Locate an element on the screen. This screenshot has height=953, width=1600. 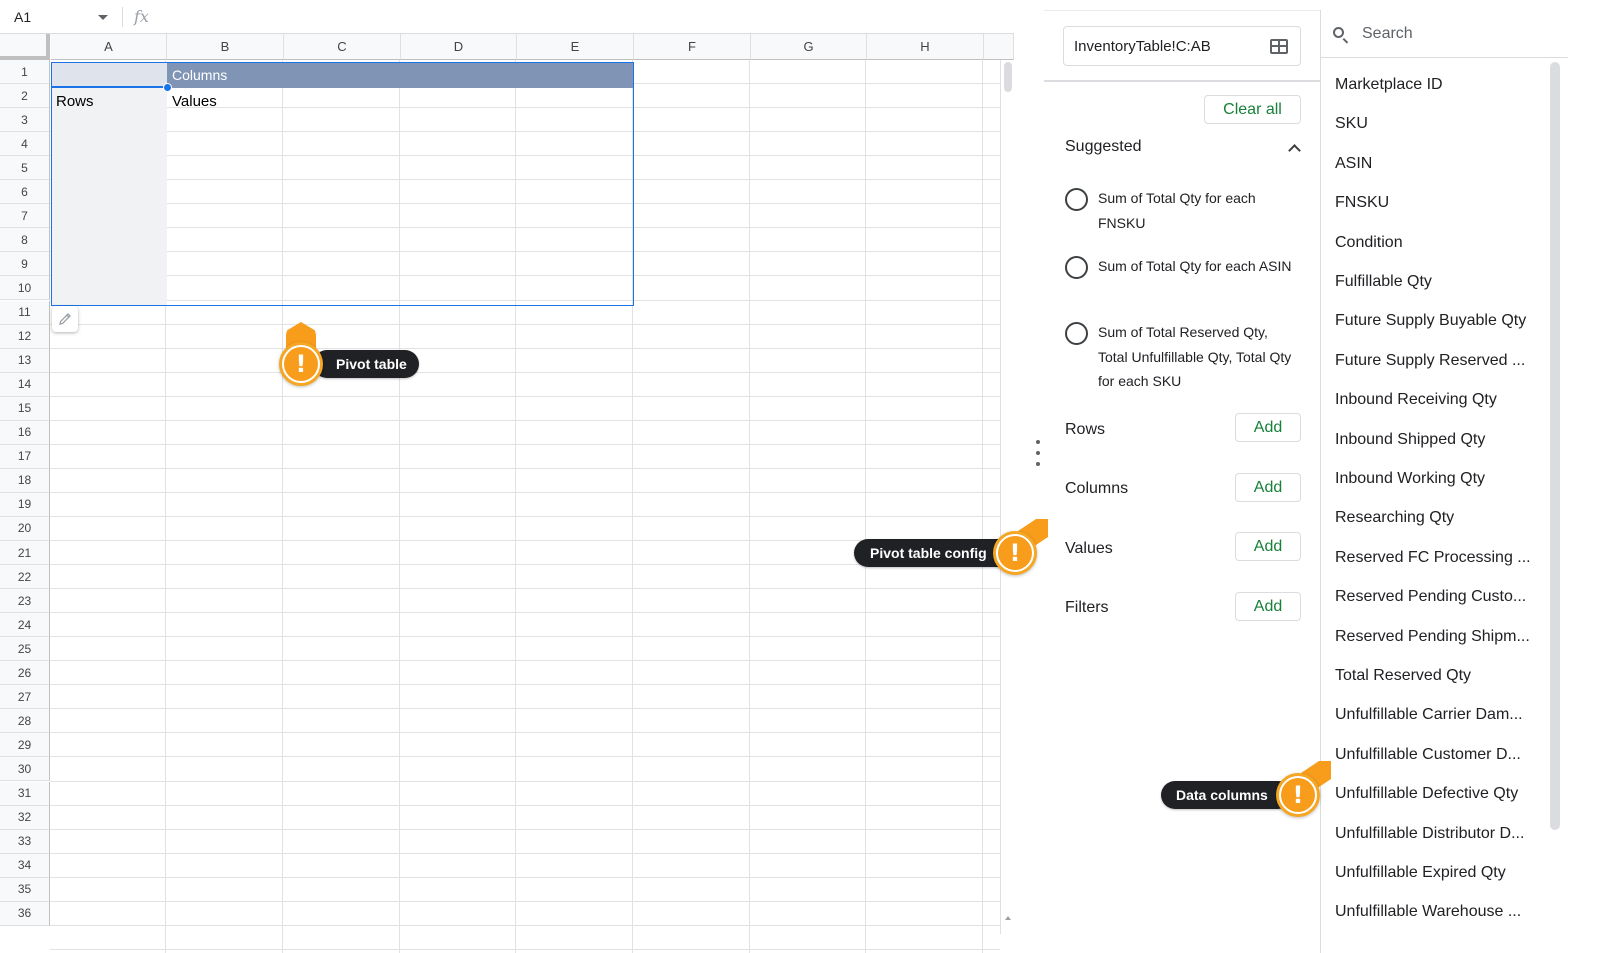
column-header: F is located at coordinates (692, 47).